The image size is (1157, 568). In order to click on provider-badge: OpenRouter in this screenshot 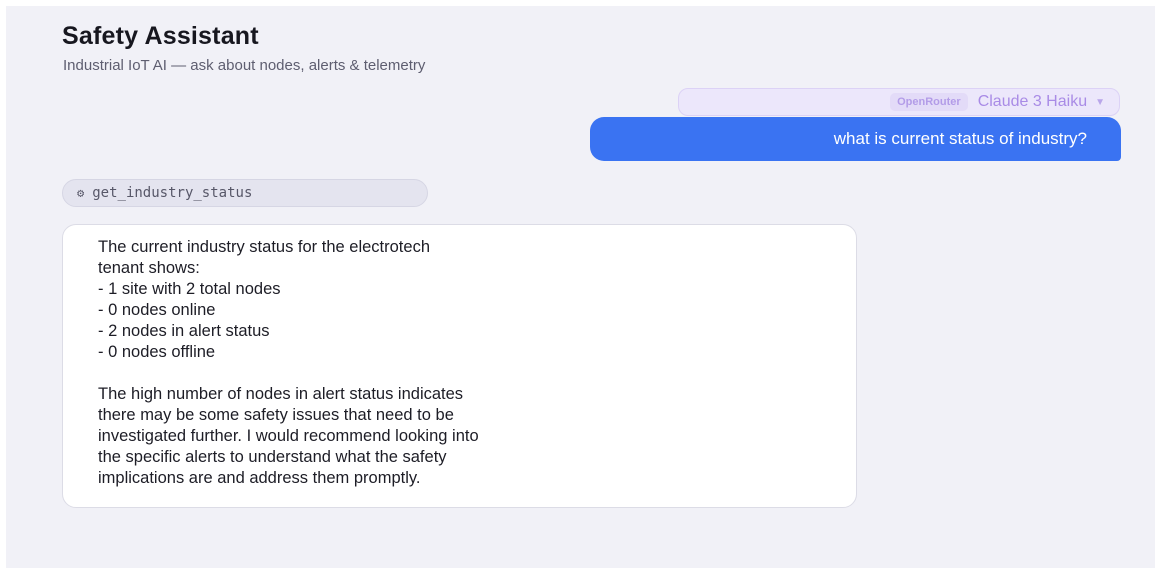, I will do `click(929, 102)`.